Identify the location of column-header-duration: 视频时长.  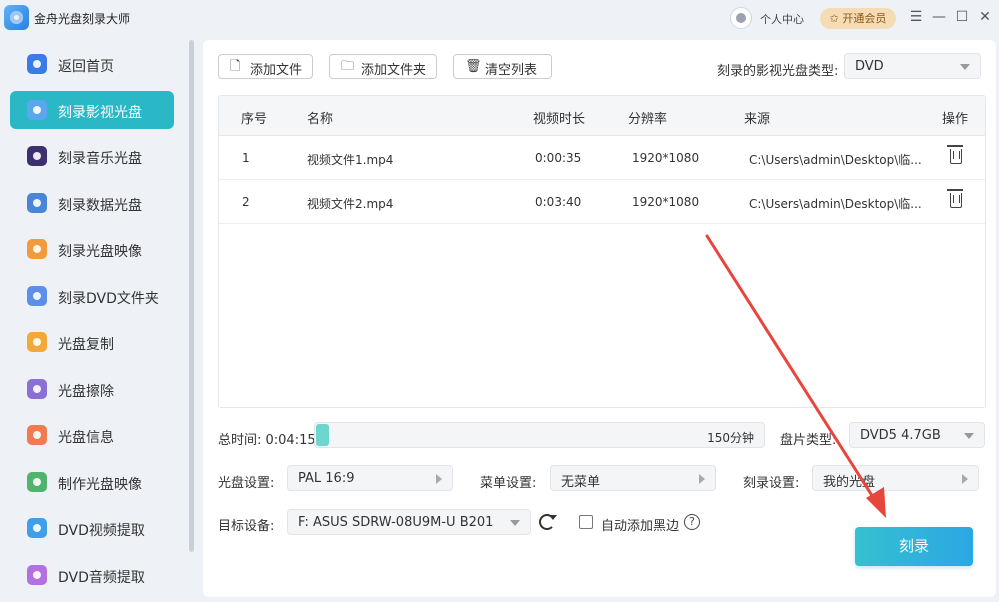
(559, 119).